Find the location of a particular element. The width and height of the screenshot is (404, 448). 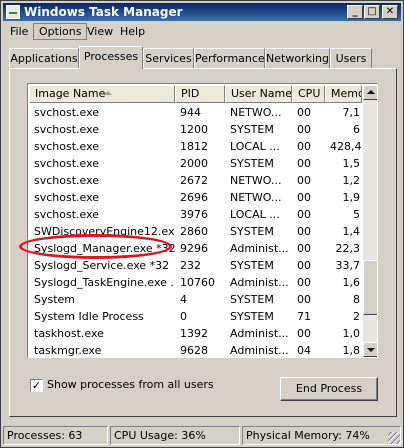

tab-networking: Networking is located at coordinates (297, 58).